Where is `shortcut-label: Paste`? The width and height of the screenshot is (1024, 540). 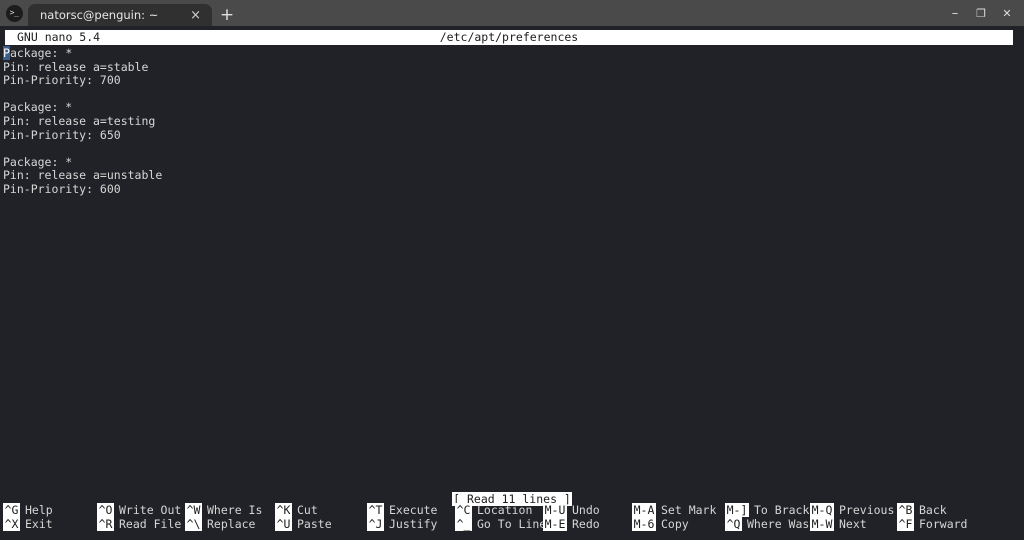 shortcut-label: Paste is located at coordinates (314, 524).